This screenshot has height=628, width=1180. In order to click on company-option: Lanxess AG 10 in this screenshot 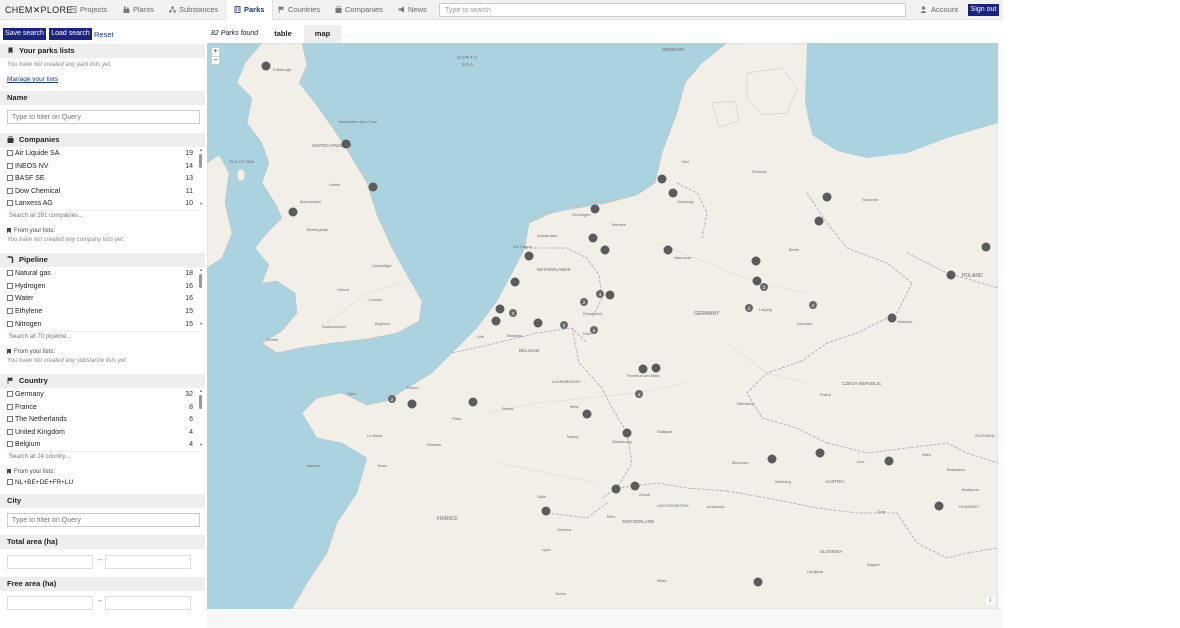, I will do `click(102, 203)`.